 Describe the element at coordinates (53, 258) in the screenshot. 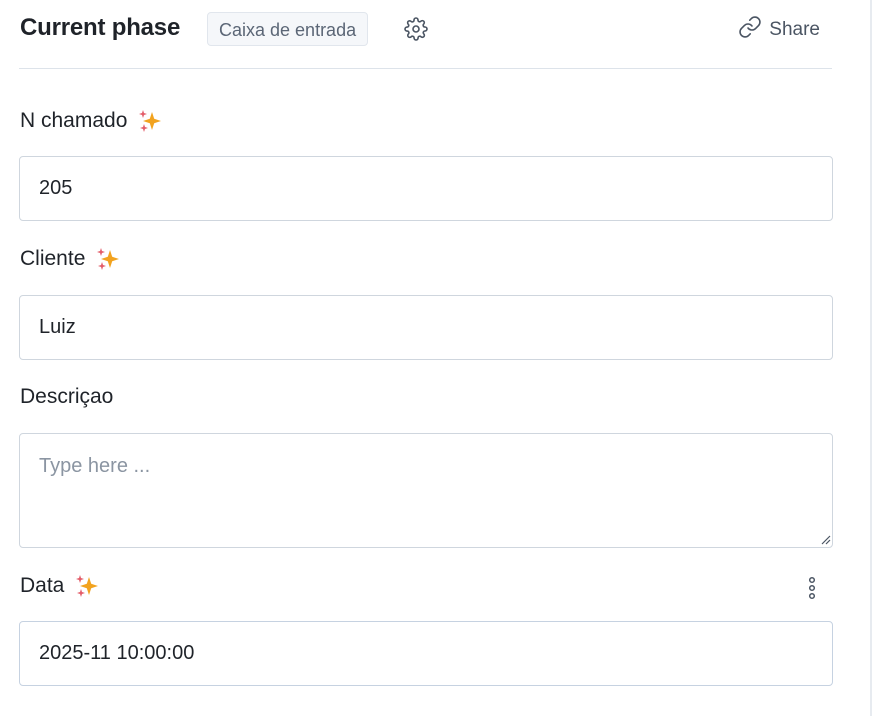

I see `field-label-text: Cliente` at that location.